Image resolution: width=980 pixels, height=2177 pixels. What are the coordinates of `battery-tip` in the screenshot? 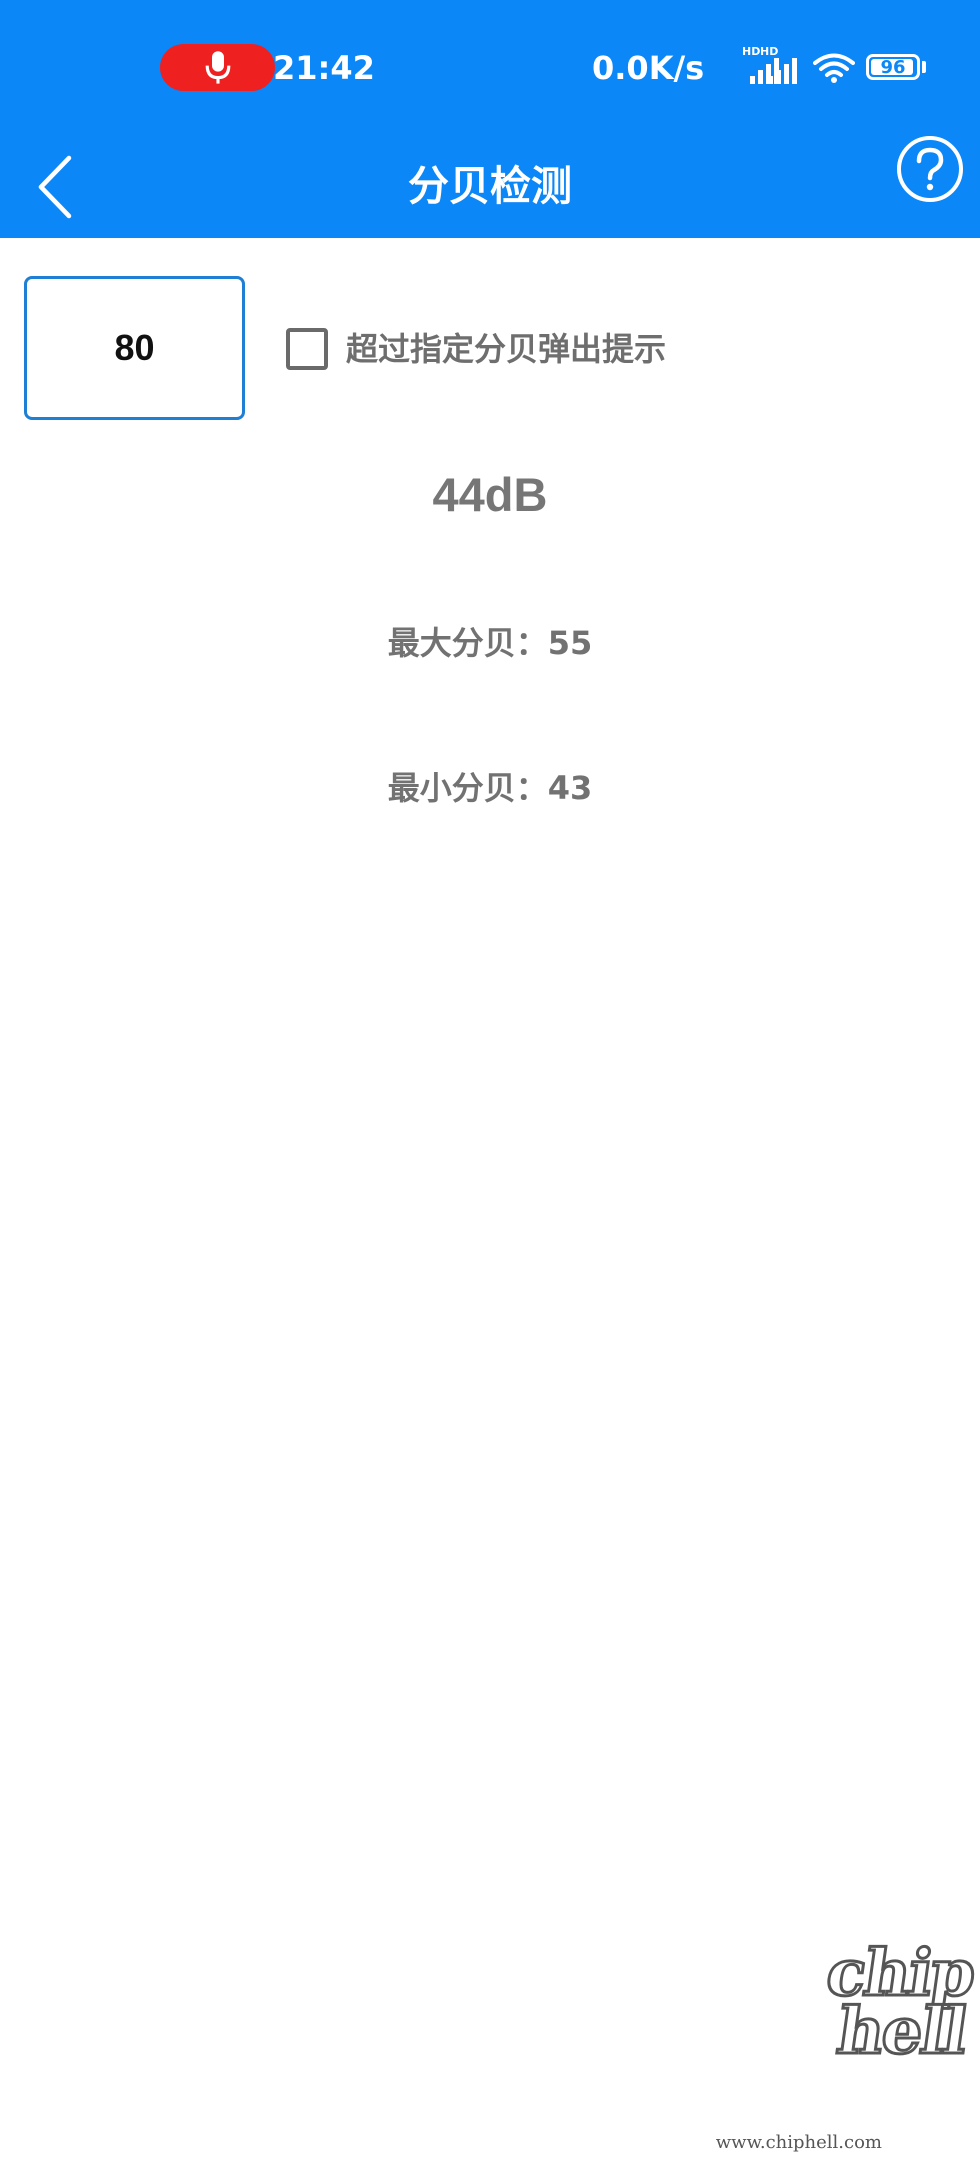 It's located at (924, 67).